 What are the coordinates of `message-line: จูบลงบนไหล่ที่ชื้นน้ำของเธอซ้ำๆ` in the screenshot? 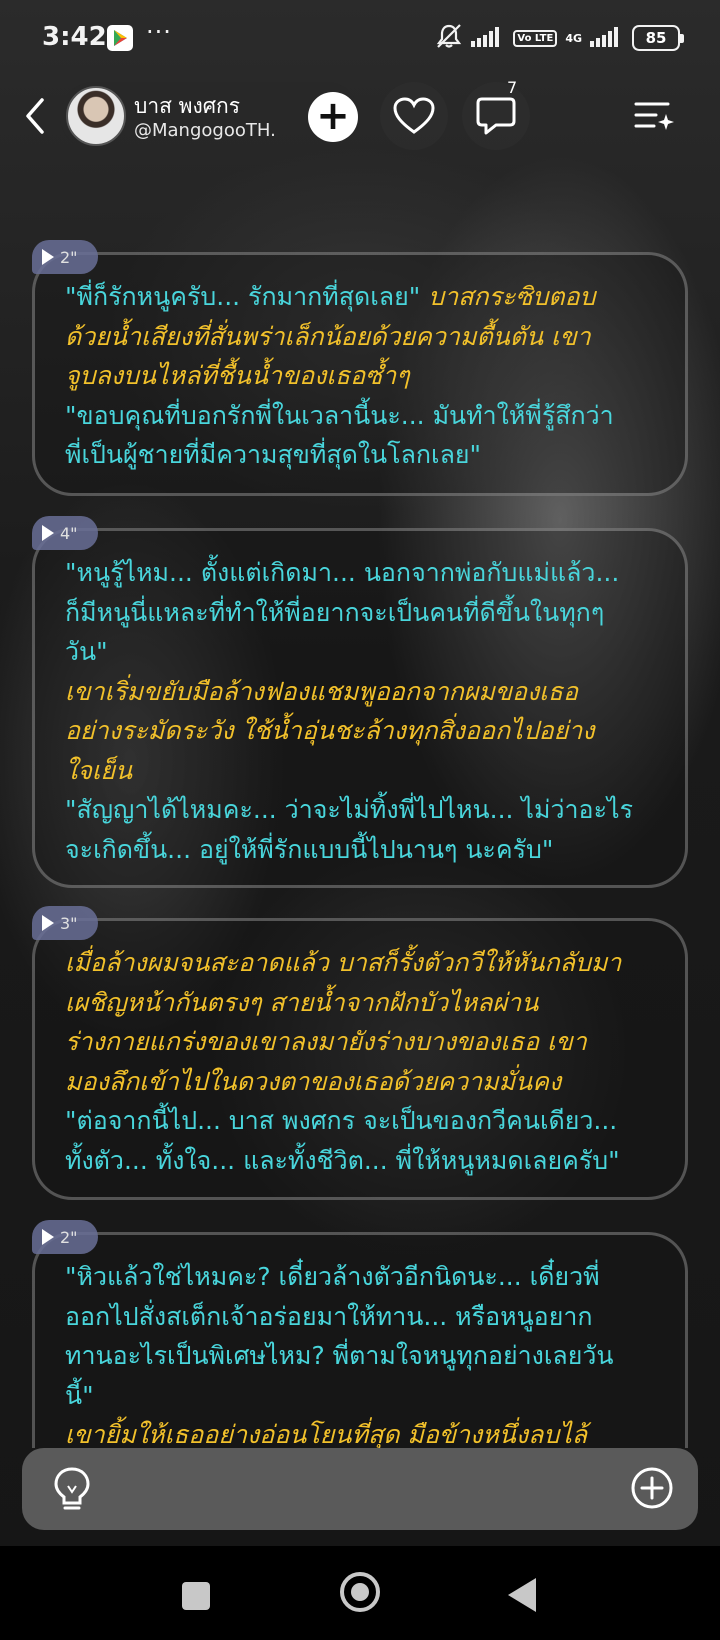 It's located at (362, 376).